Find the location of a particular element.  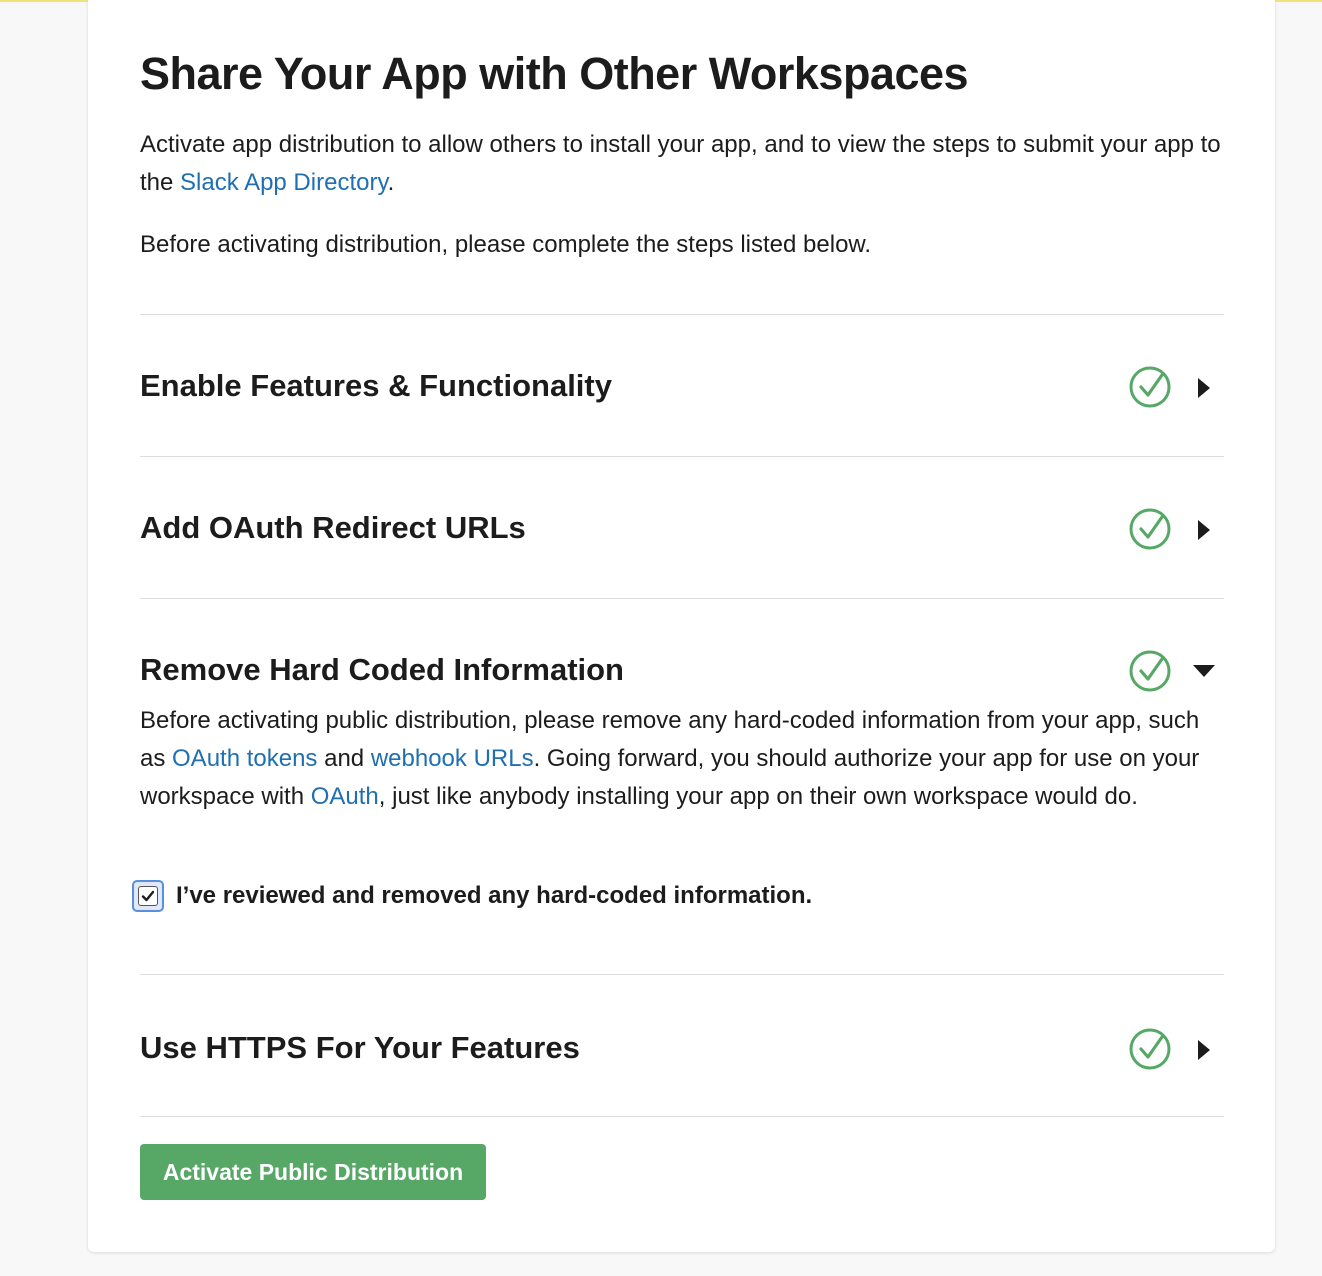

intro-text-end: . is located at coordinates (391, 182).